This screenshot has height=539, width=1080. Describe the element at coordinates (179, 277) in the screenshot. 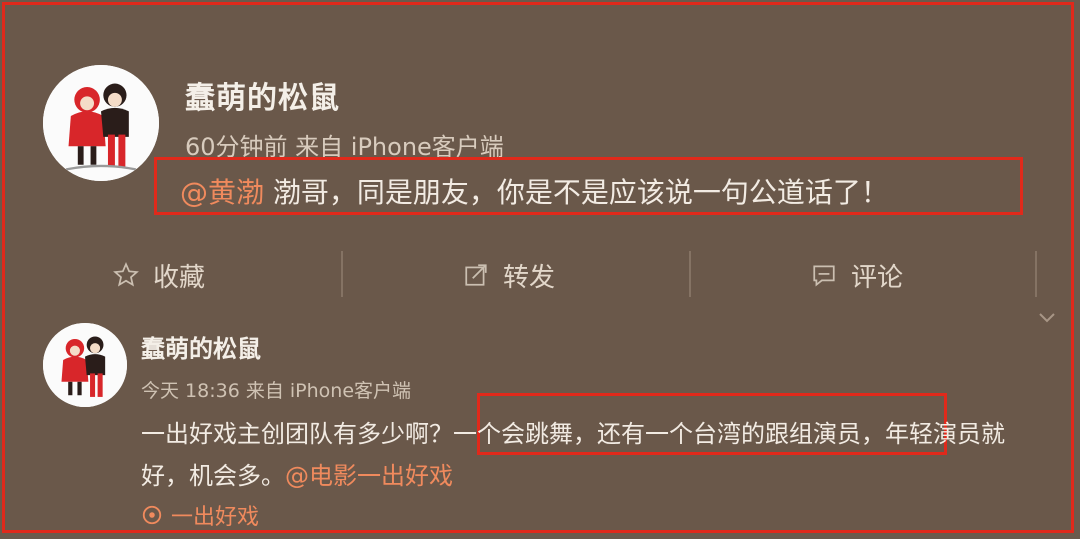

I see `favorite-label: 收藏` at that location.